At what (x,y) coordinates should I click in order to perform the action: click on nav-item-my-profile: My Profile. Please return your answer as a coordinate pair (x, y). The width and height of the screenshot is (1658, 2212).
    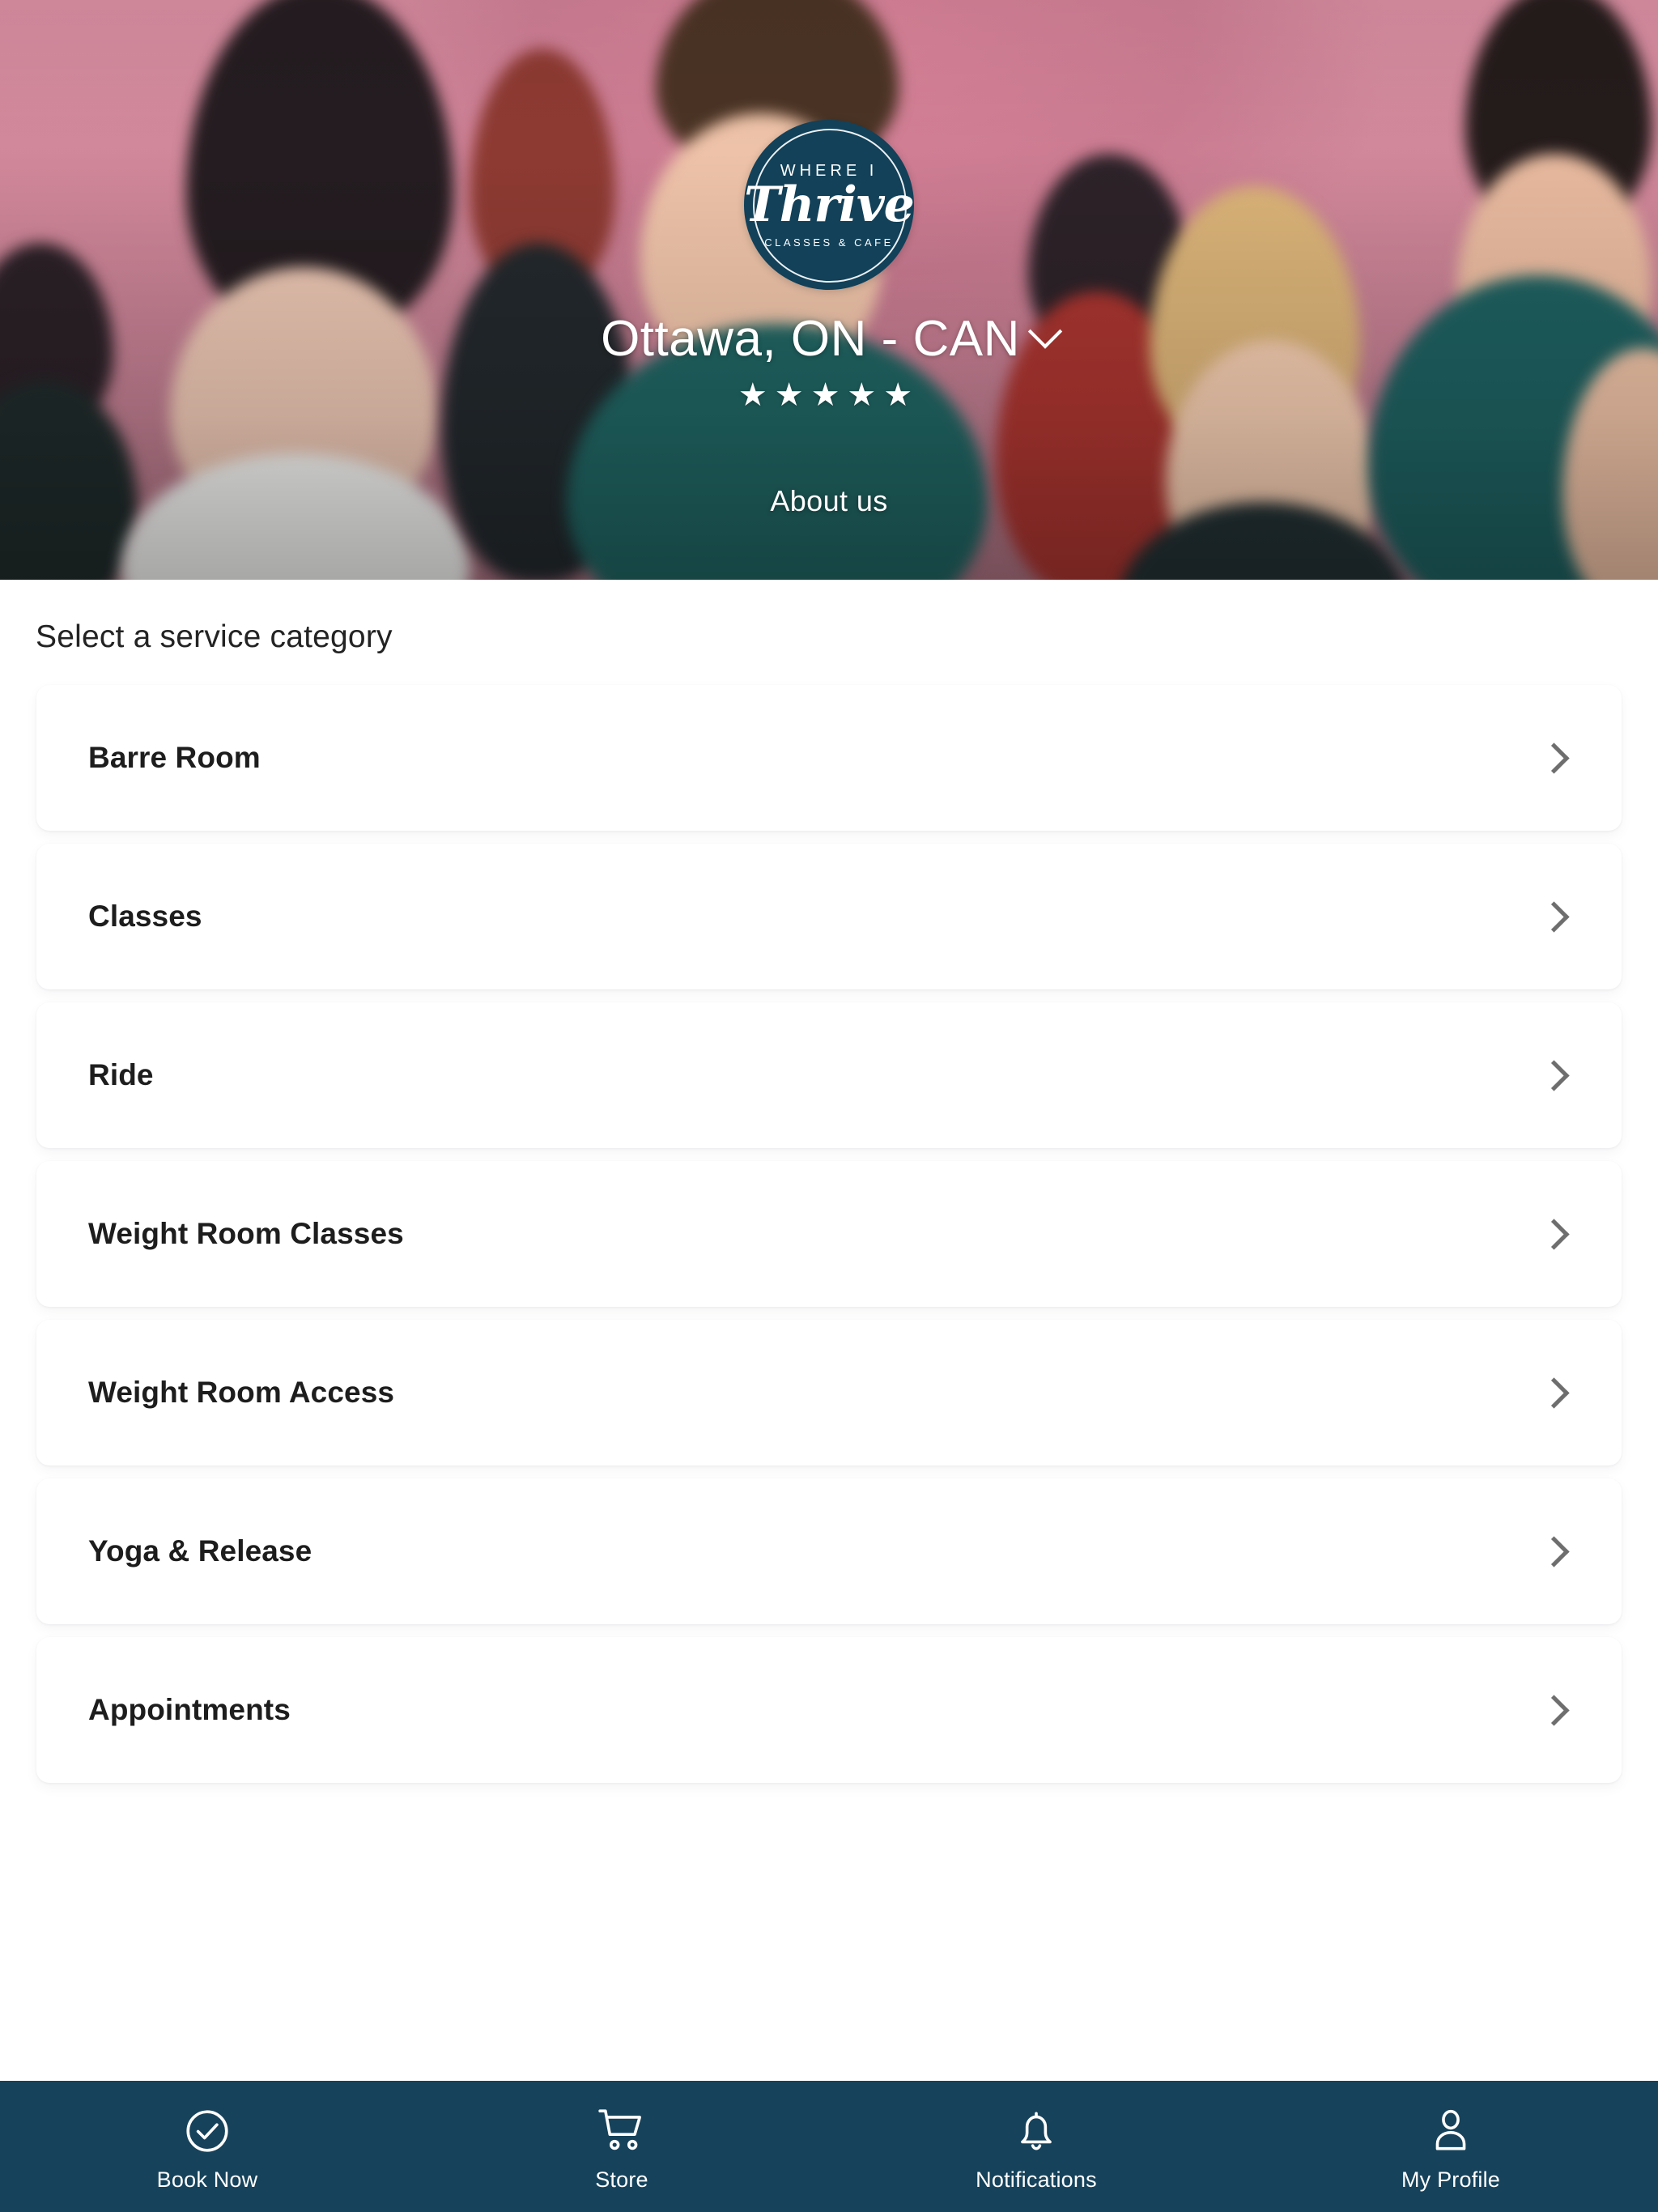
    Looking at the image, I should click on (1451, 2147).